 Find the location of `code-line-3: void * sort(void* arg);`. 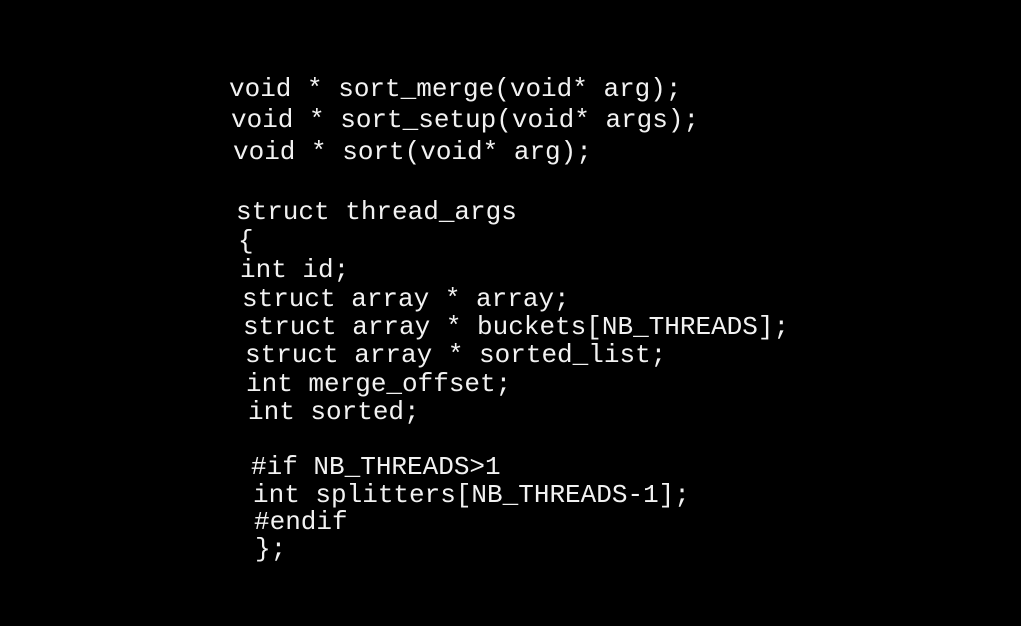

code-line-3: void * sort(void* arg); is located at coordinates (412, 152).